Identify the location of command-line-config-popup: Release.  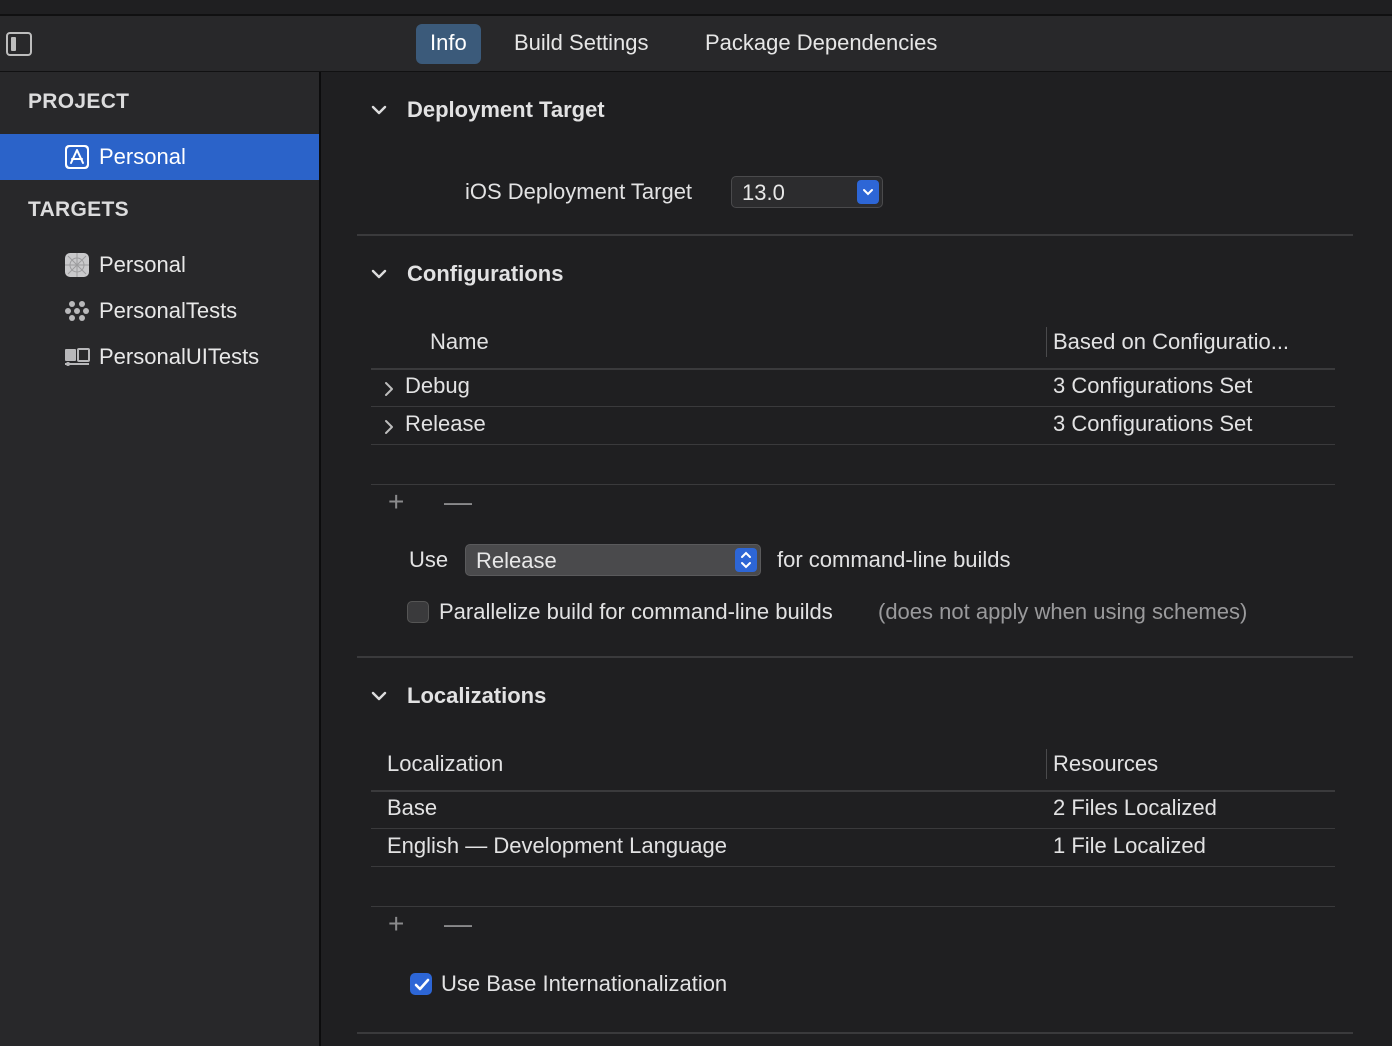
(613, 560).